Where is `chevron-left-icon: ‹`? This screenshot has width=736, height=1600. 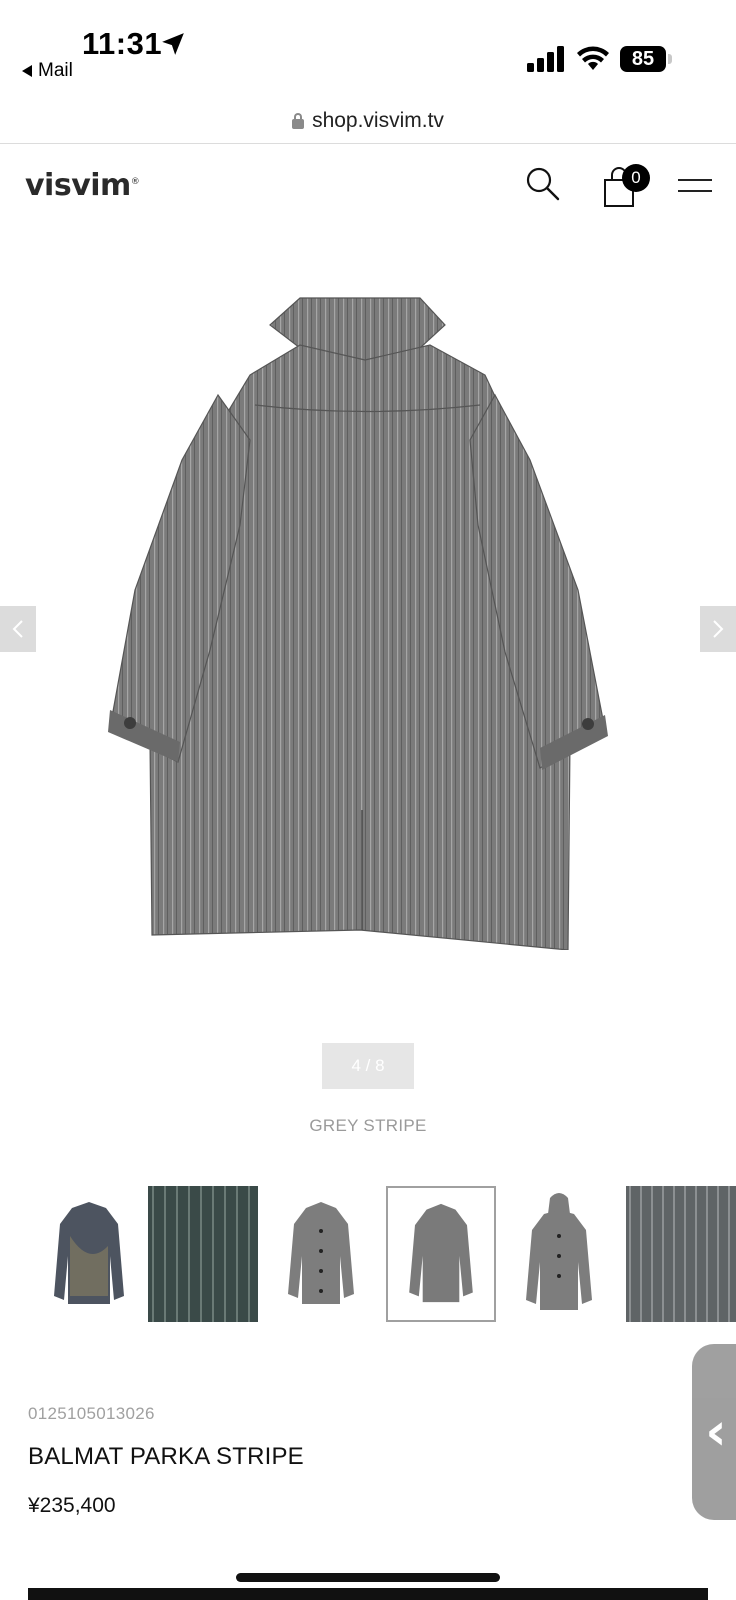
chevron-left-icon: ‹ is located at coordinates (716, 1432).